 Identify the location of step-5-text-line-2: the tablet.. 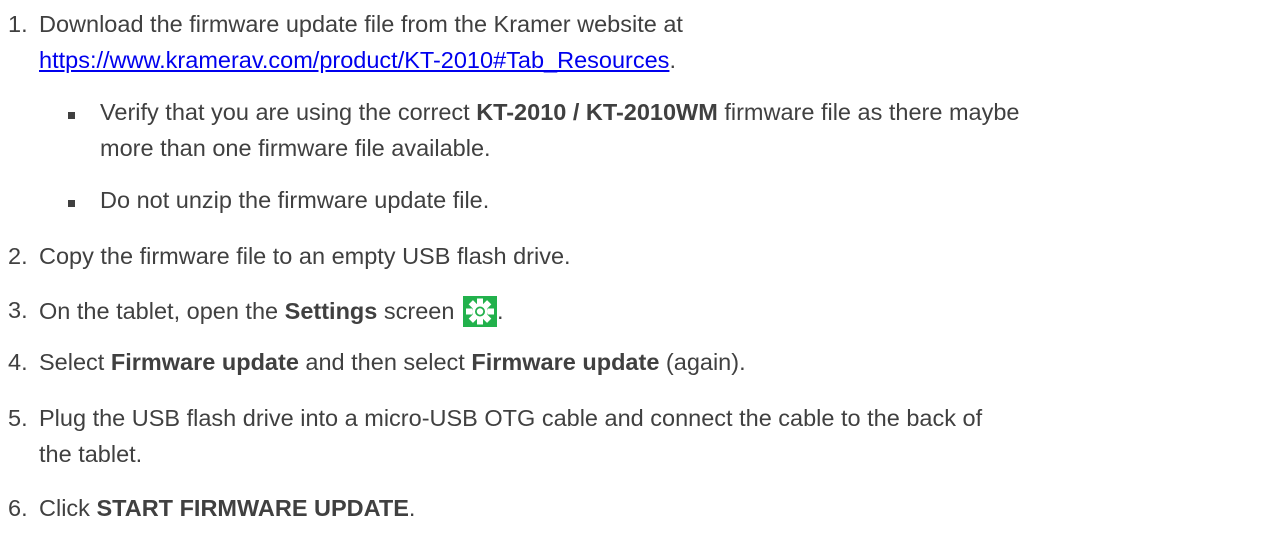
(91, 454).